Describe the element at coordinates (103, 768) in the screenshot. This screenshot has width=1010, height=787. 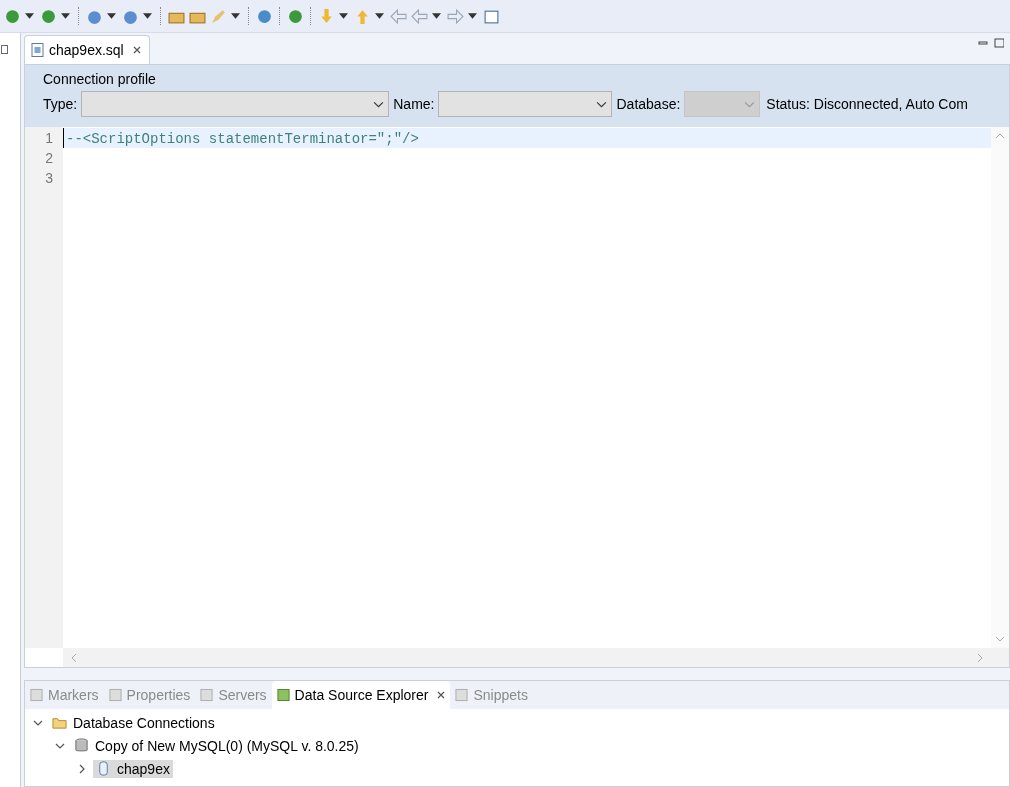
I see `cylinder-icon` at that location.